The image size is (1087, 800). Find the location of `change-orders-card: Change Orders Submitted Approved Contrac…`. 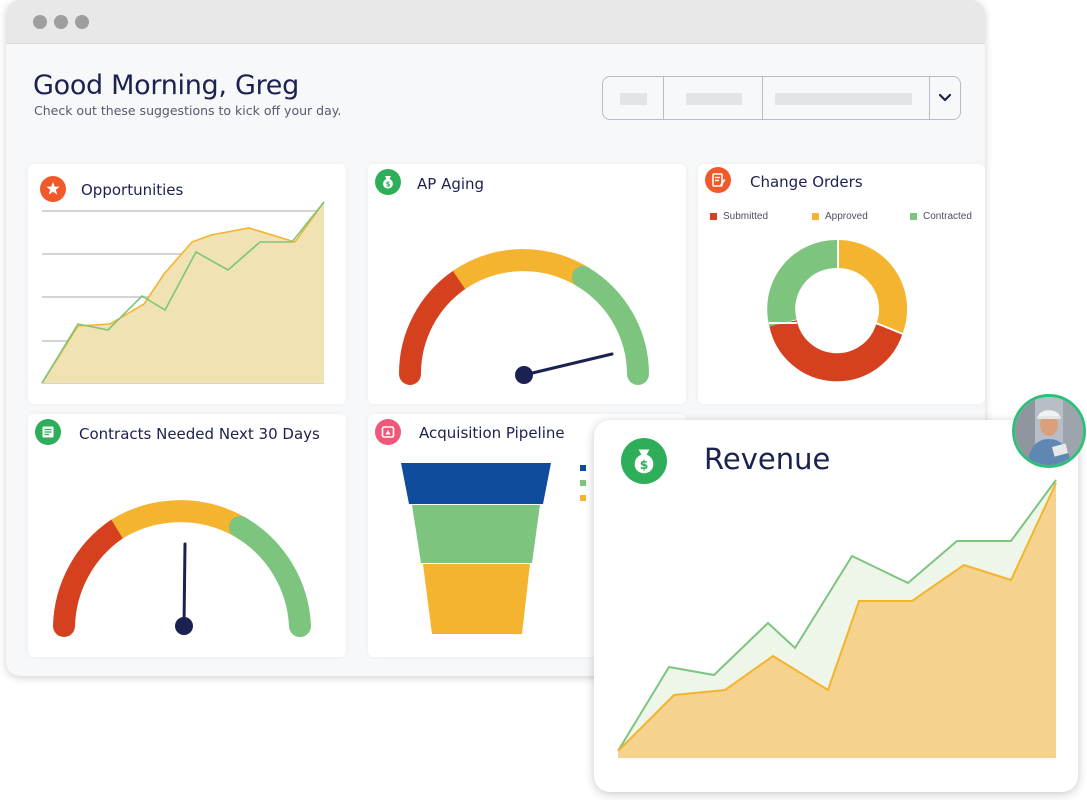

change-orders-card: Change Orders Submitted Approved Contrac… is located at coordinates (841, 284).